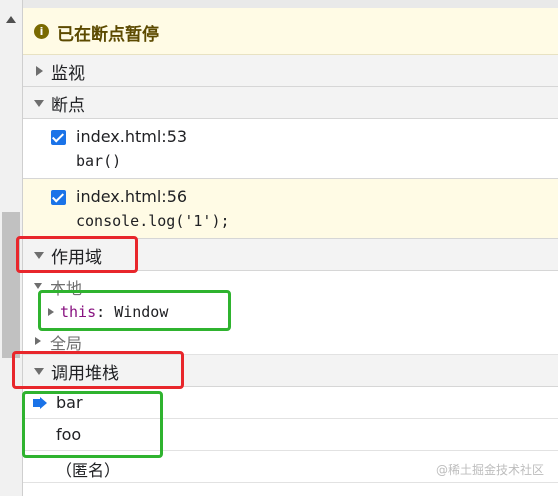  Describe the element at coordinates (290, 4) in the screenshot. I see `panel-top-edge` at that location.